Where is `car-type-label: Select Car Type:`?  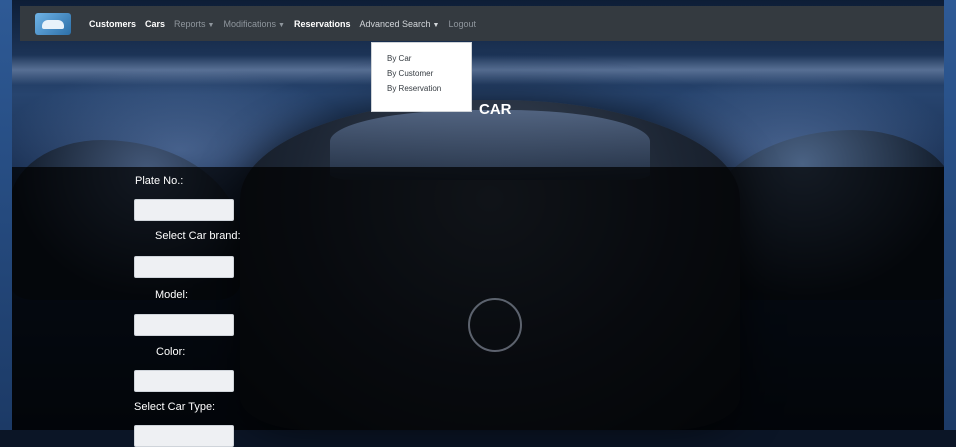 car-type-label: Select Car Type: is located at coordinates (175, 407).